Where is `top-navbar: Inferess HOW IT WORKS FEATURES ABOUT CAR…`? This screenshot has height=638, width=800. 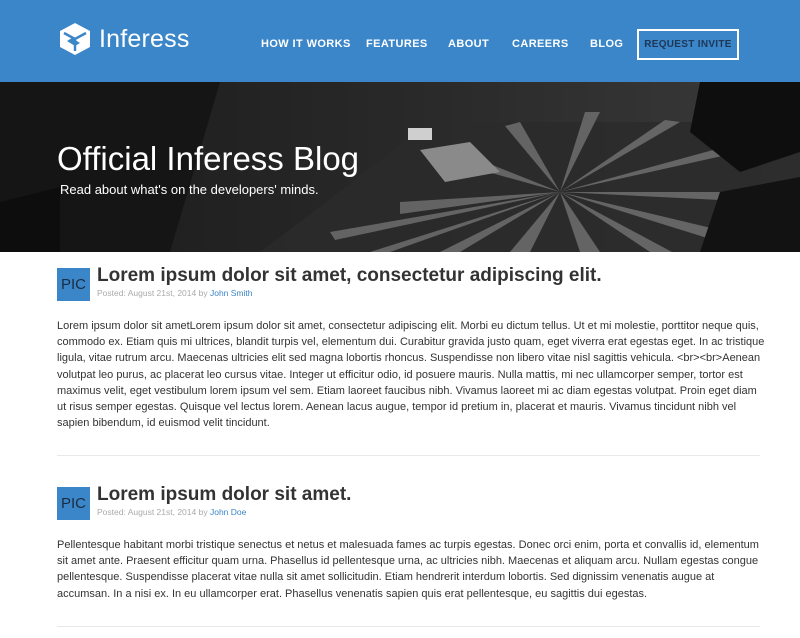 top-navbar: Inferess HOW IT WORKS FEATURES ABOUT CAR… is located at coordinates (400, 41).